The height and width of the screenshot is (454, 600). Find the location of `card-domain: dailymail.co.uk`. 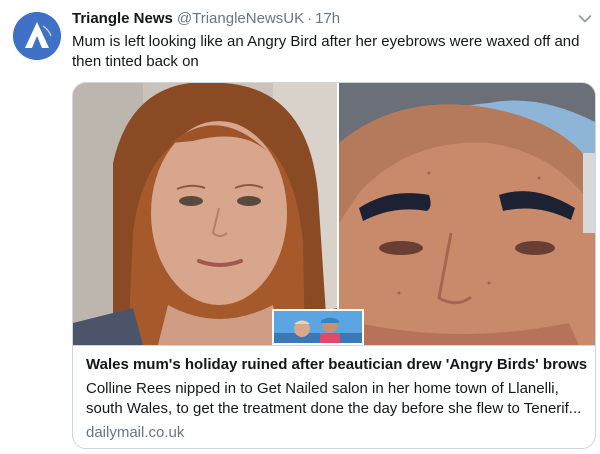

card-domain: dailymail.co.uk is located at coordinates (135, 433).